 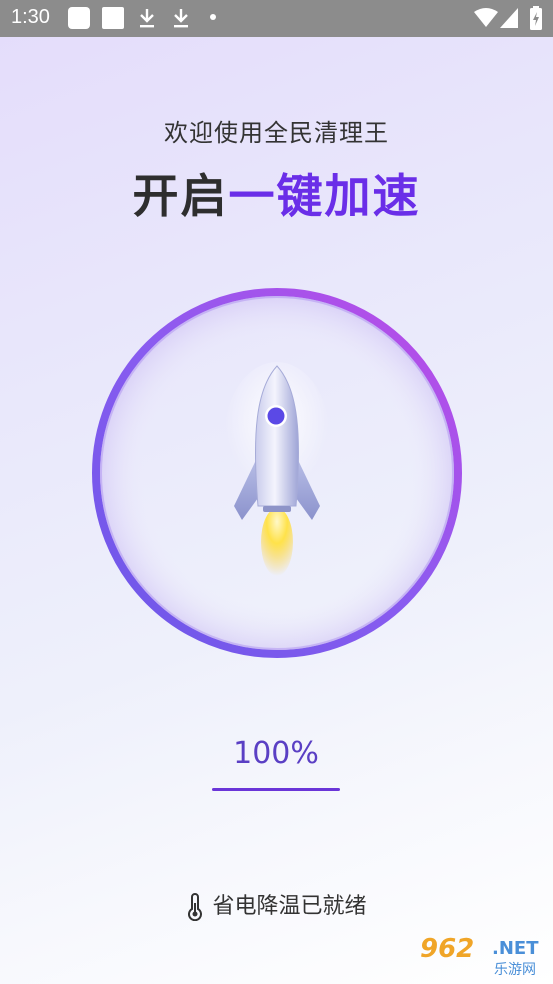 I want to click on signal-icon, so click(x=509, y=18).